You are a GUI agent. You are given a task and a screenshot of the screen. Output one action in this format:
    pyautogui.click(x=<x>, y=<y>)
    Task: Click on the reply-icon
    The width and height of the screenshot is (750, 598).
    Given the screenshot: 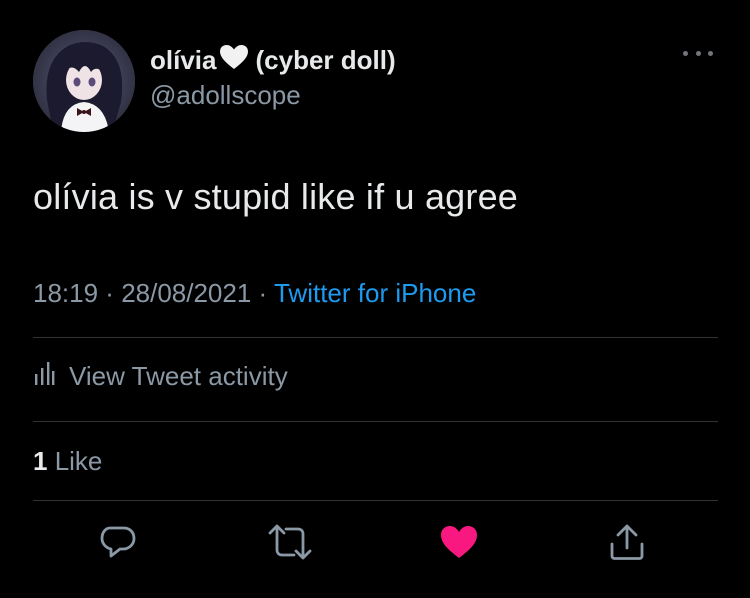 What is the action you would take?
    pyautogui.click(x=118, y=544)
    